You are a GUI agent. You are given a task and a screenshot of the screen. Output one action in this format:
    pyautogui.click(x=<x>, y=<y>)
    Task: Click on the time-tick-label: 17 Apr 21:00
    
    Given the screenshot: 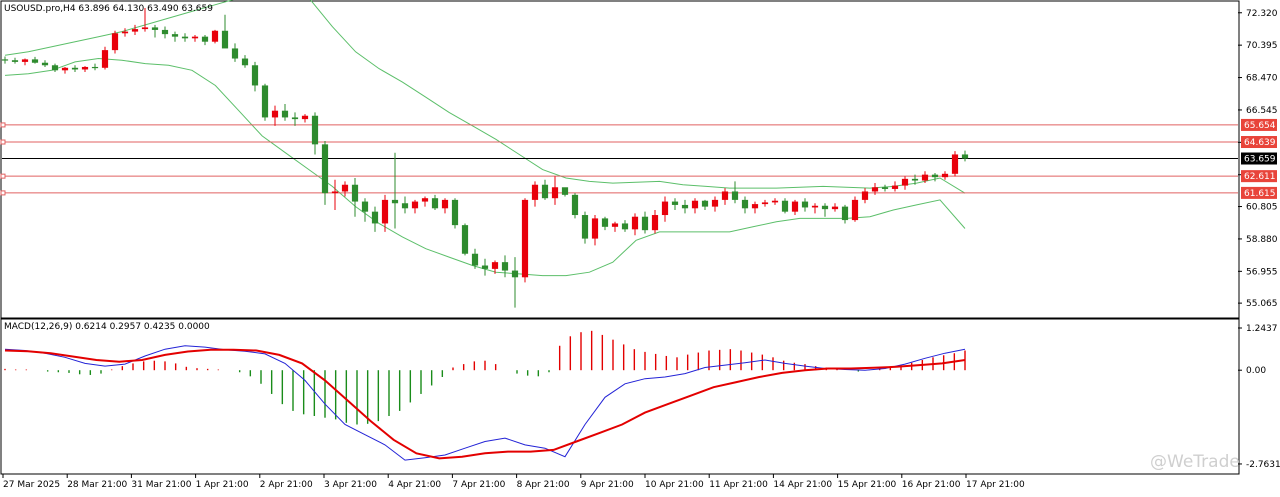 What is the action you would take?
    pyautogui.click(x=995, y=485)
    